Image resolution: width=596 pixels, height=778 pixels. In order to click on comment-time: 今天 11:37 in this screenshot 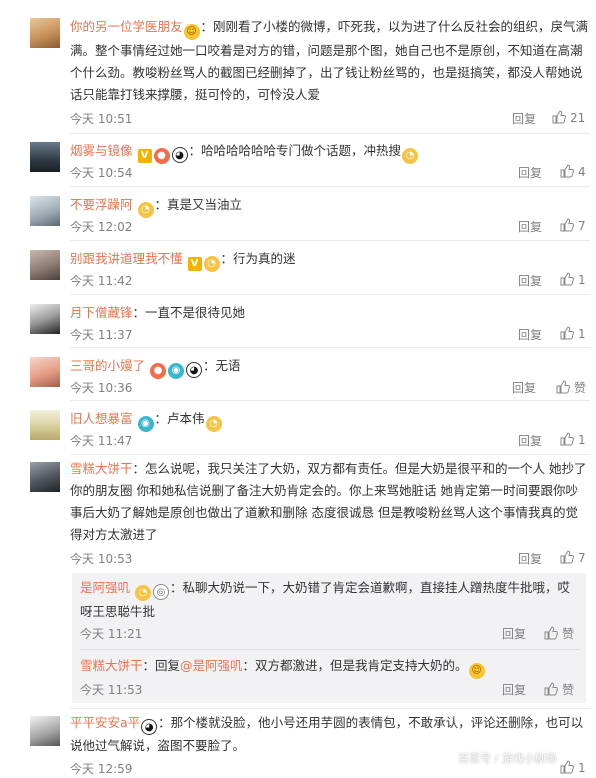, I will do `click(101, 335)`.